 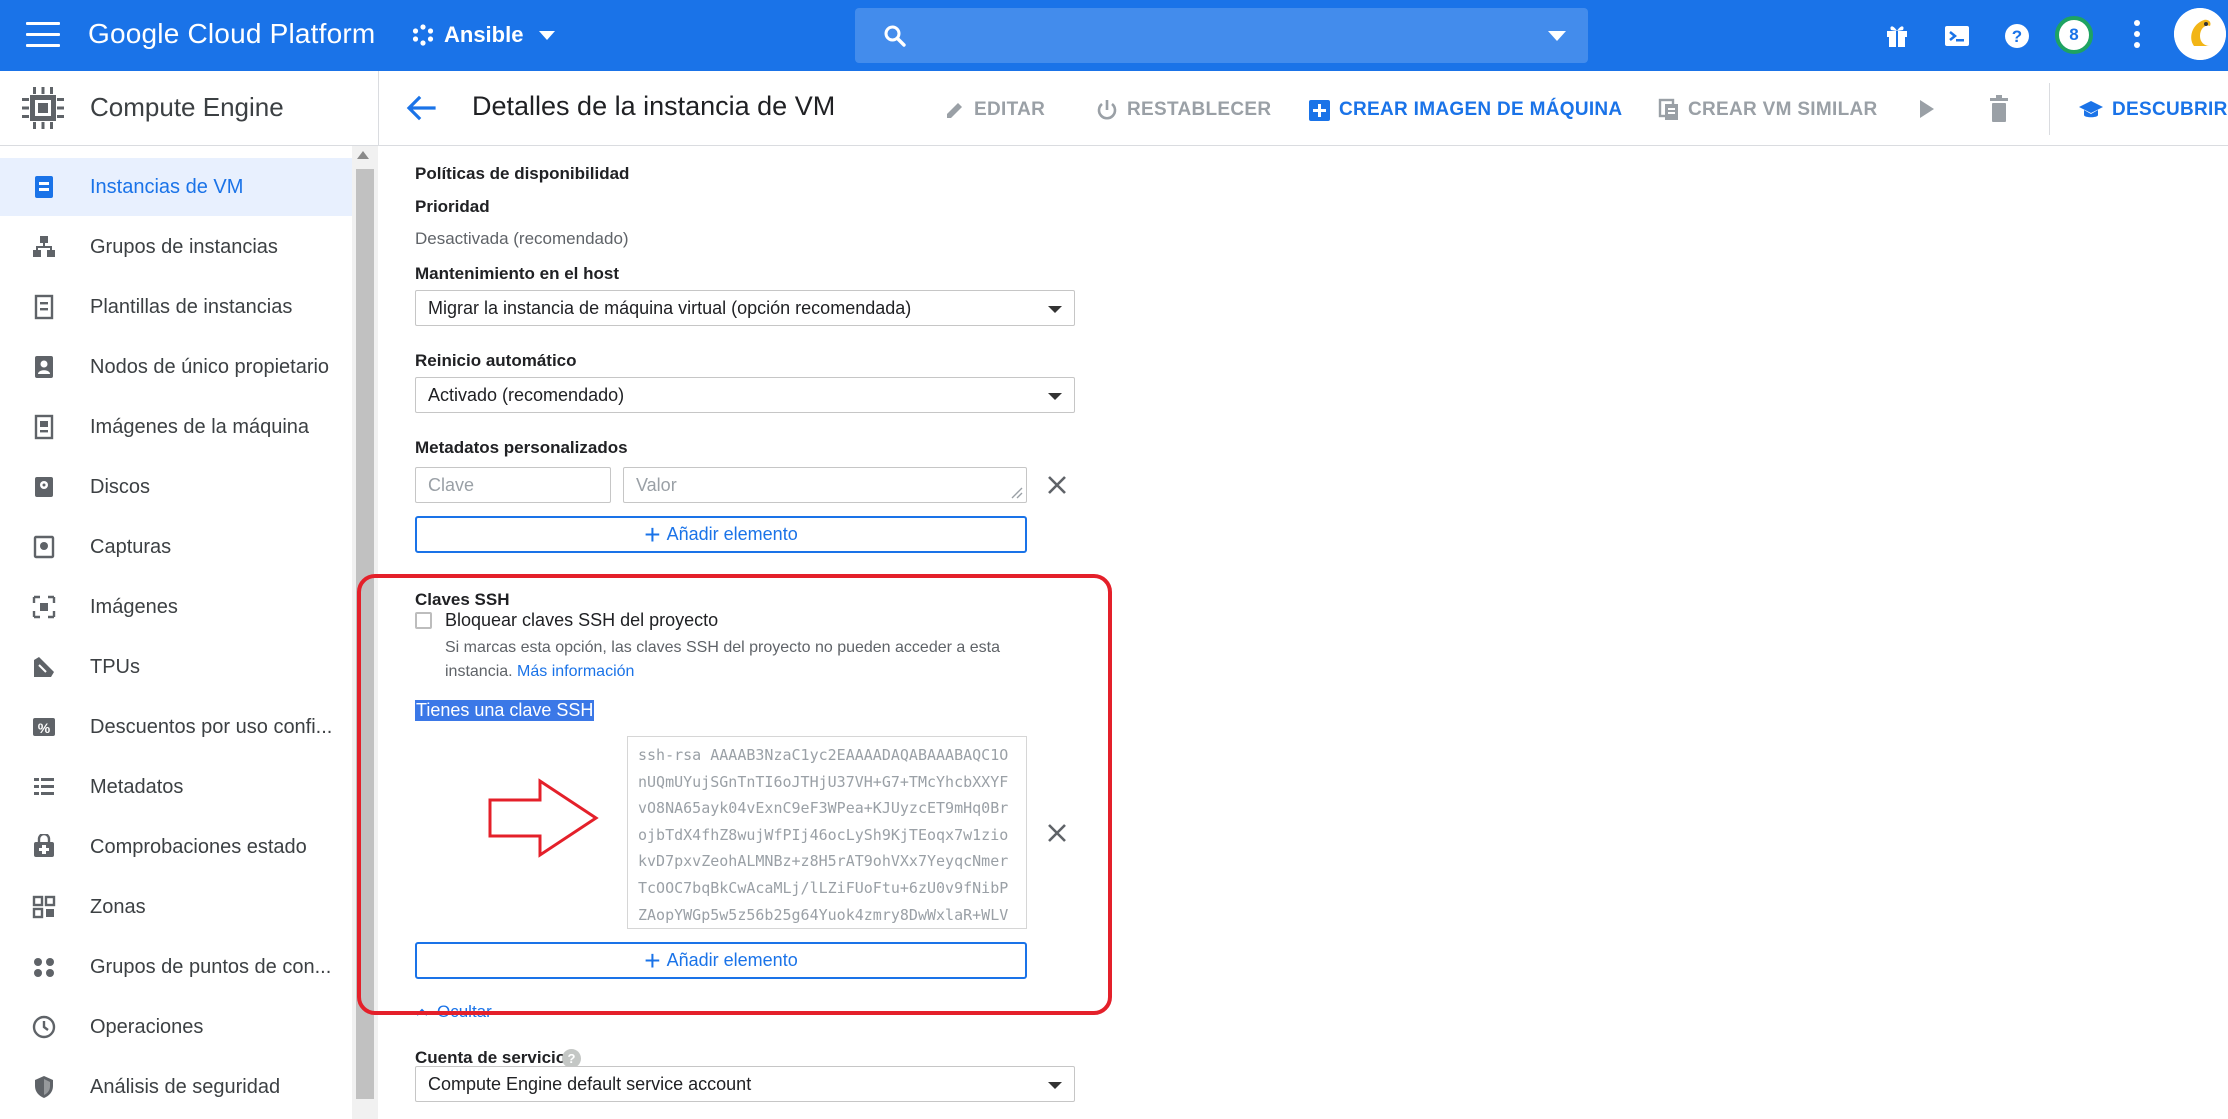 I want to click on help-icon: ?, so click(x=2017, y=36).